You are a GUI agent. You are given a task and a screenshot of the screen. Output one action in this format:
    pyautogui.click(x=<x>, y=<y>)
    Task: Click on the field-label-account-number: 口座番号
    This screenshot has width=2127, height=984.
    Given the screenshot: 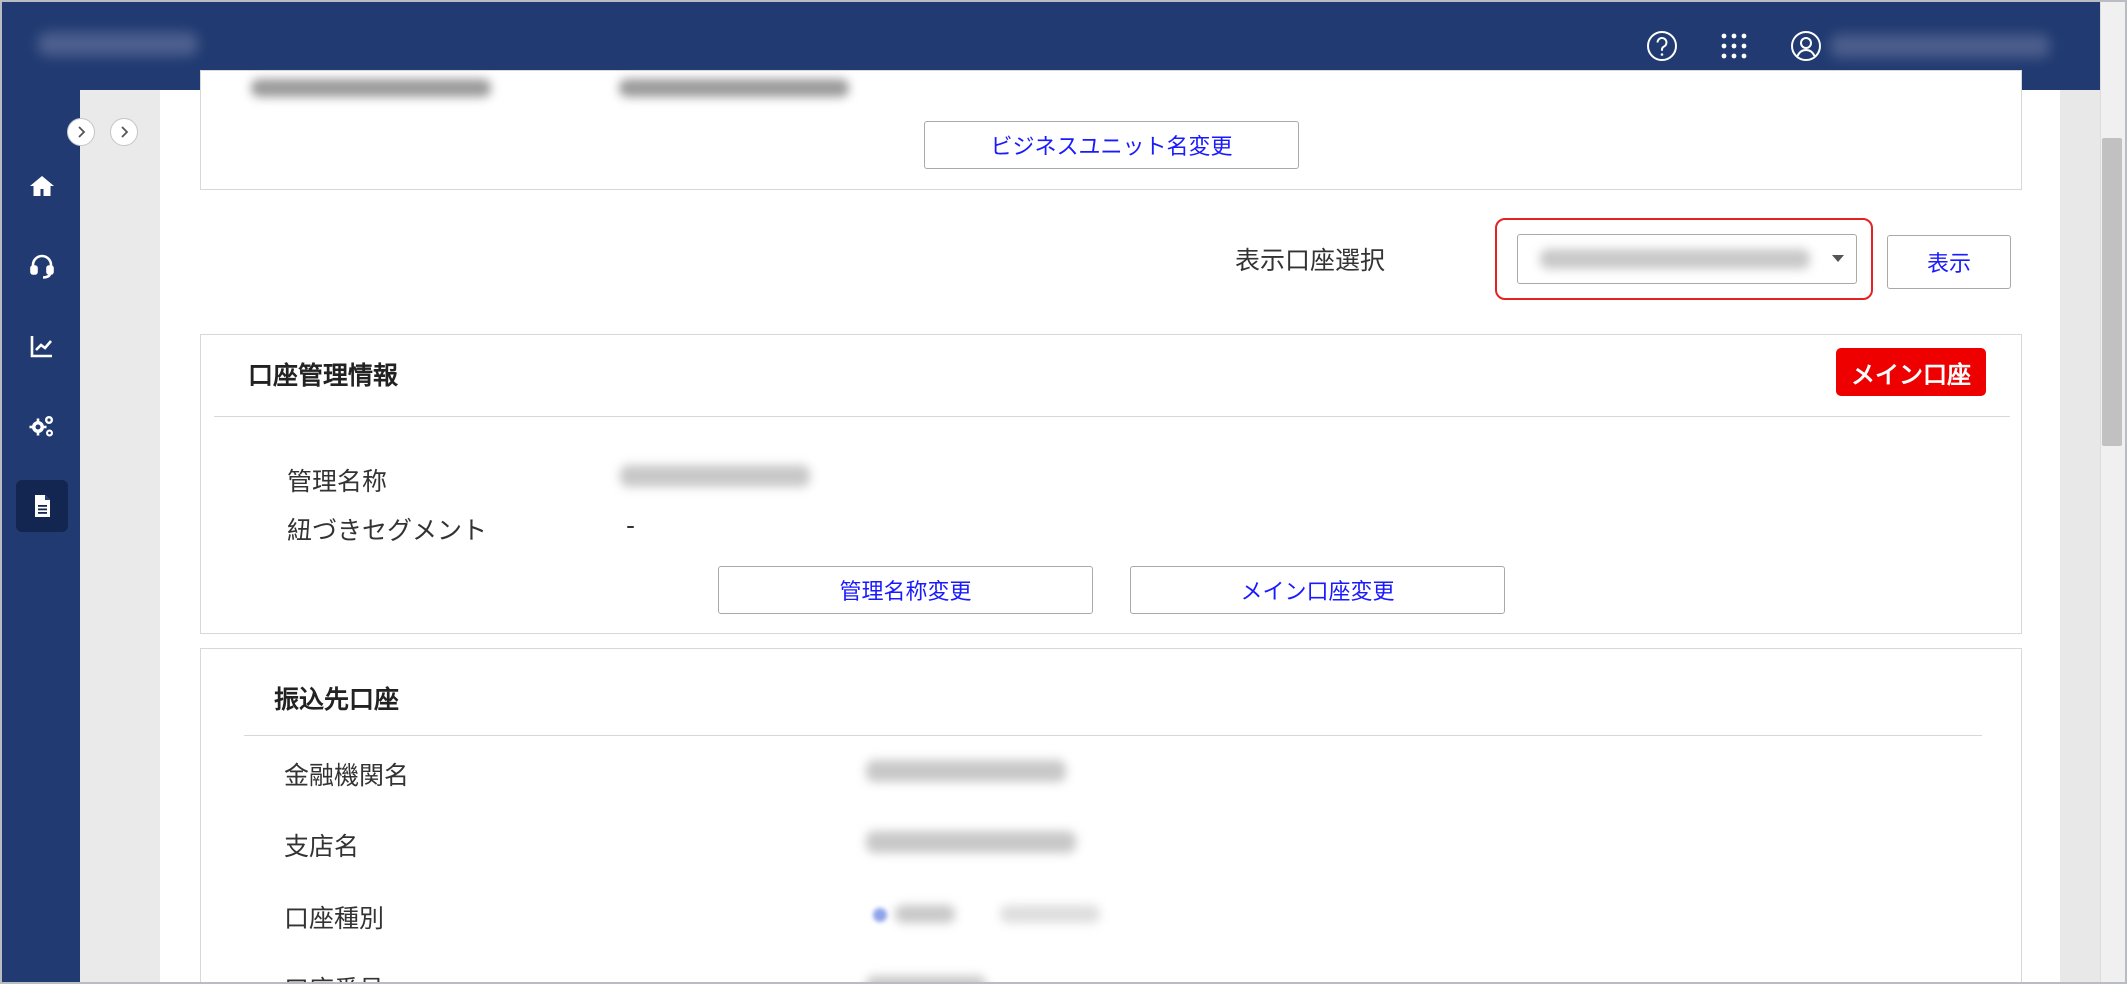 What is the action you would take?
    pyautogui.click(x=334, y=976)
    